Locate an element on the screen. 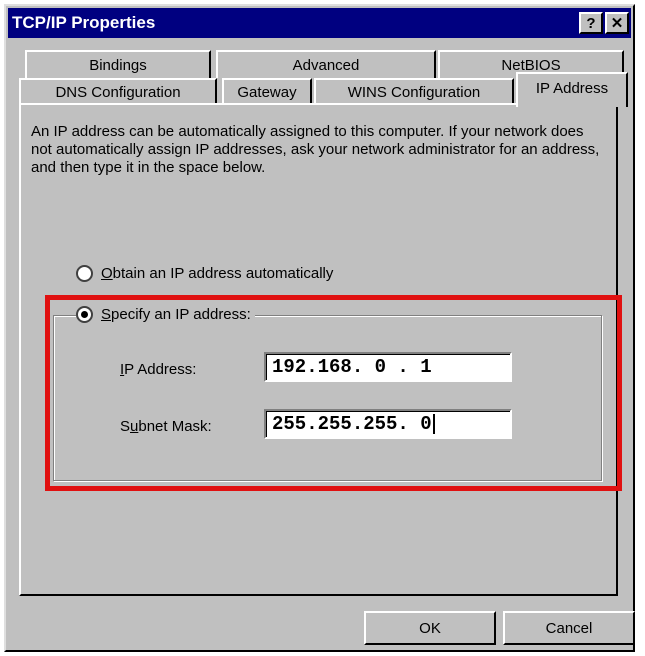 The width and height of the screenshot is (645, 656). subnet-mask-label: Subnet Mask: is located at coordinates (166, 426).